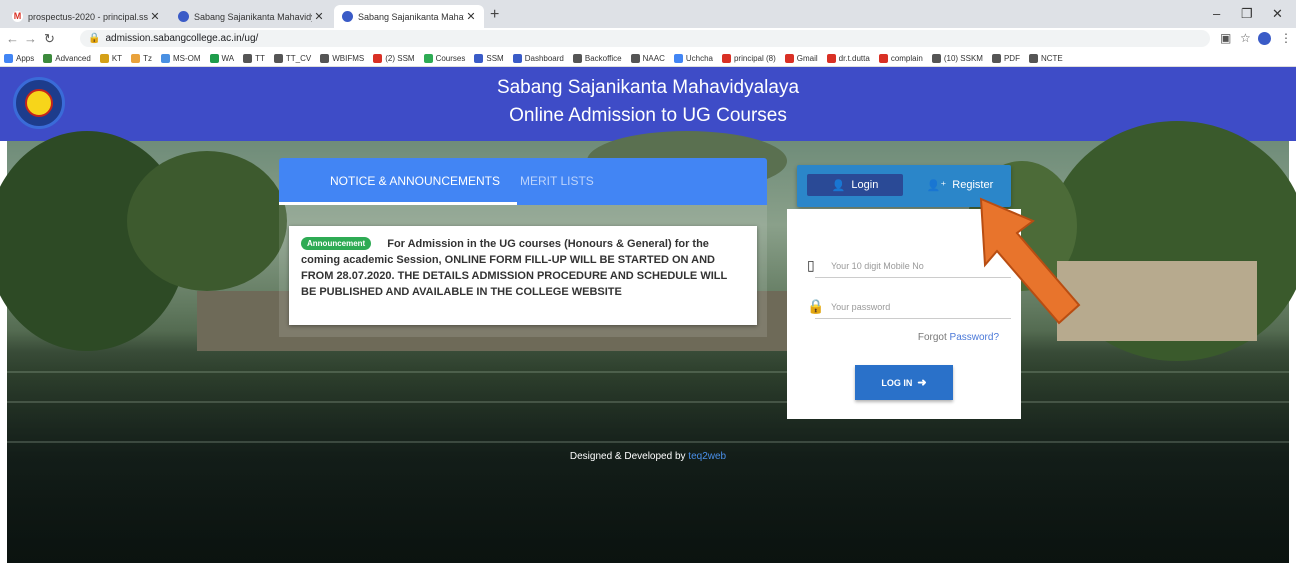 The image size is (1296, 563). Describe the element at coordinates (251, 16) in the screenshot. I see `browser-tab-2: Sabang Sajanikanta Mahavidyala ✕` at that location.